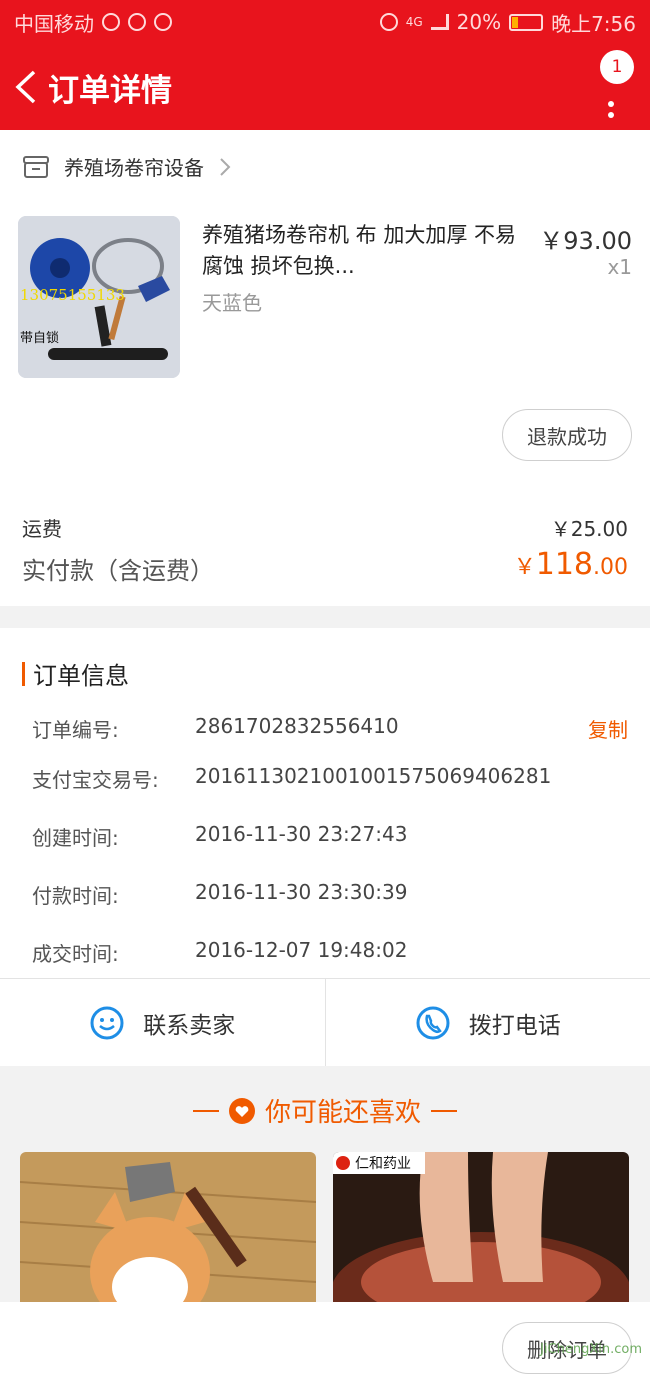 This screenshot has width=650, height=1393. What do you see at coordinates (75, 838) in the screenshot?
I see `created-time-label: 创建时间:` at bounding box center [75, 838].